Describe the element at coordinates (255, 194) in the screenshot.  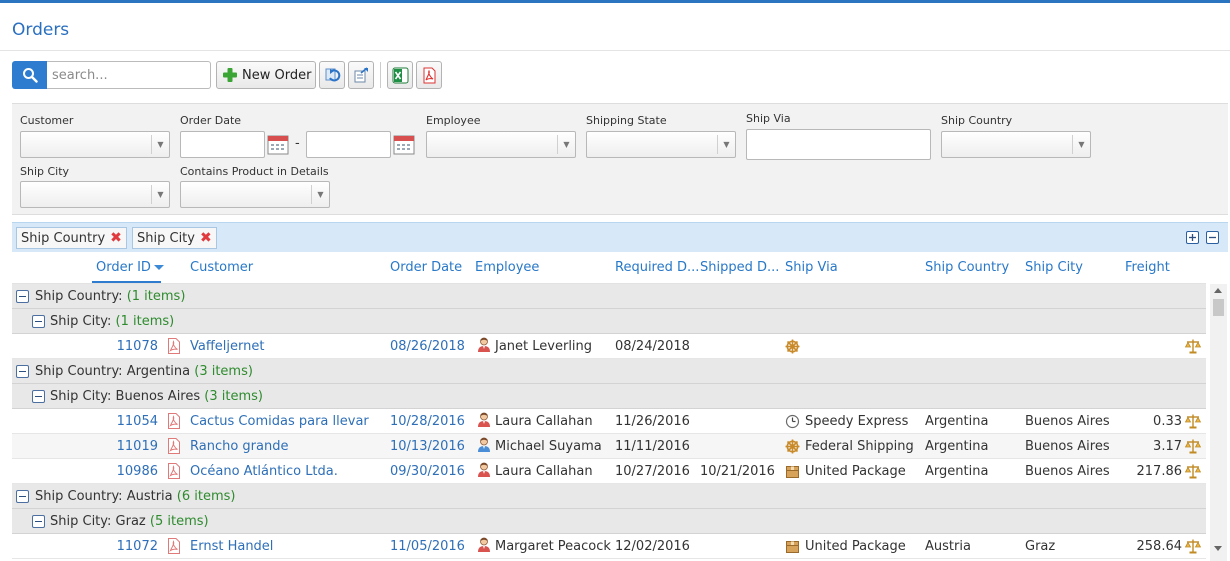
I see `contains-product-select: ▼` at that location.